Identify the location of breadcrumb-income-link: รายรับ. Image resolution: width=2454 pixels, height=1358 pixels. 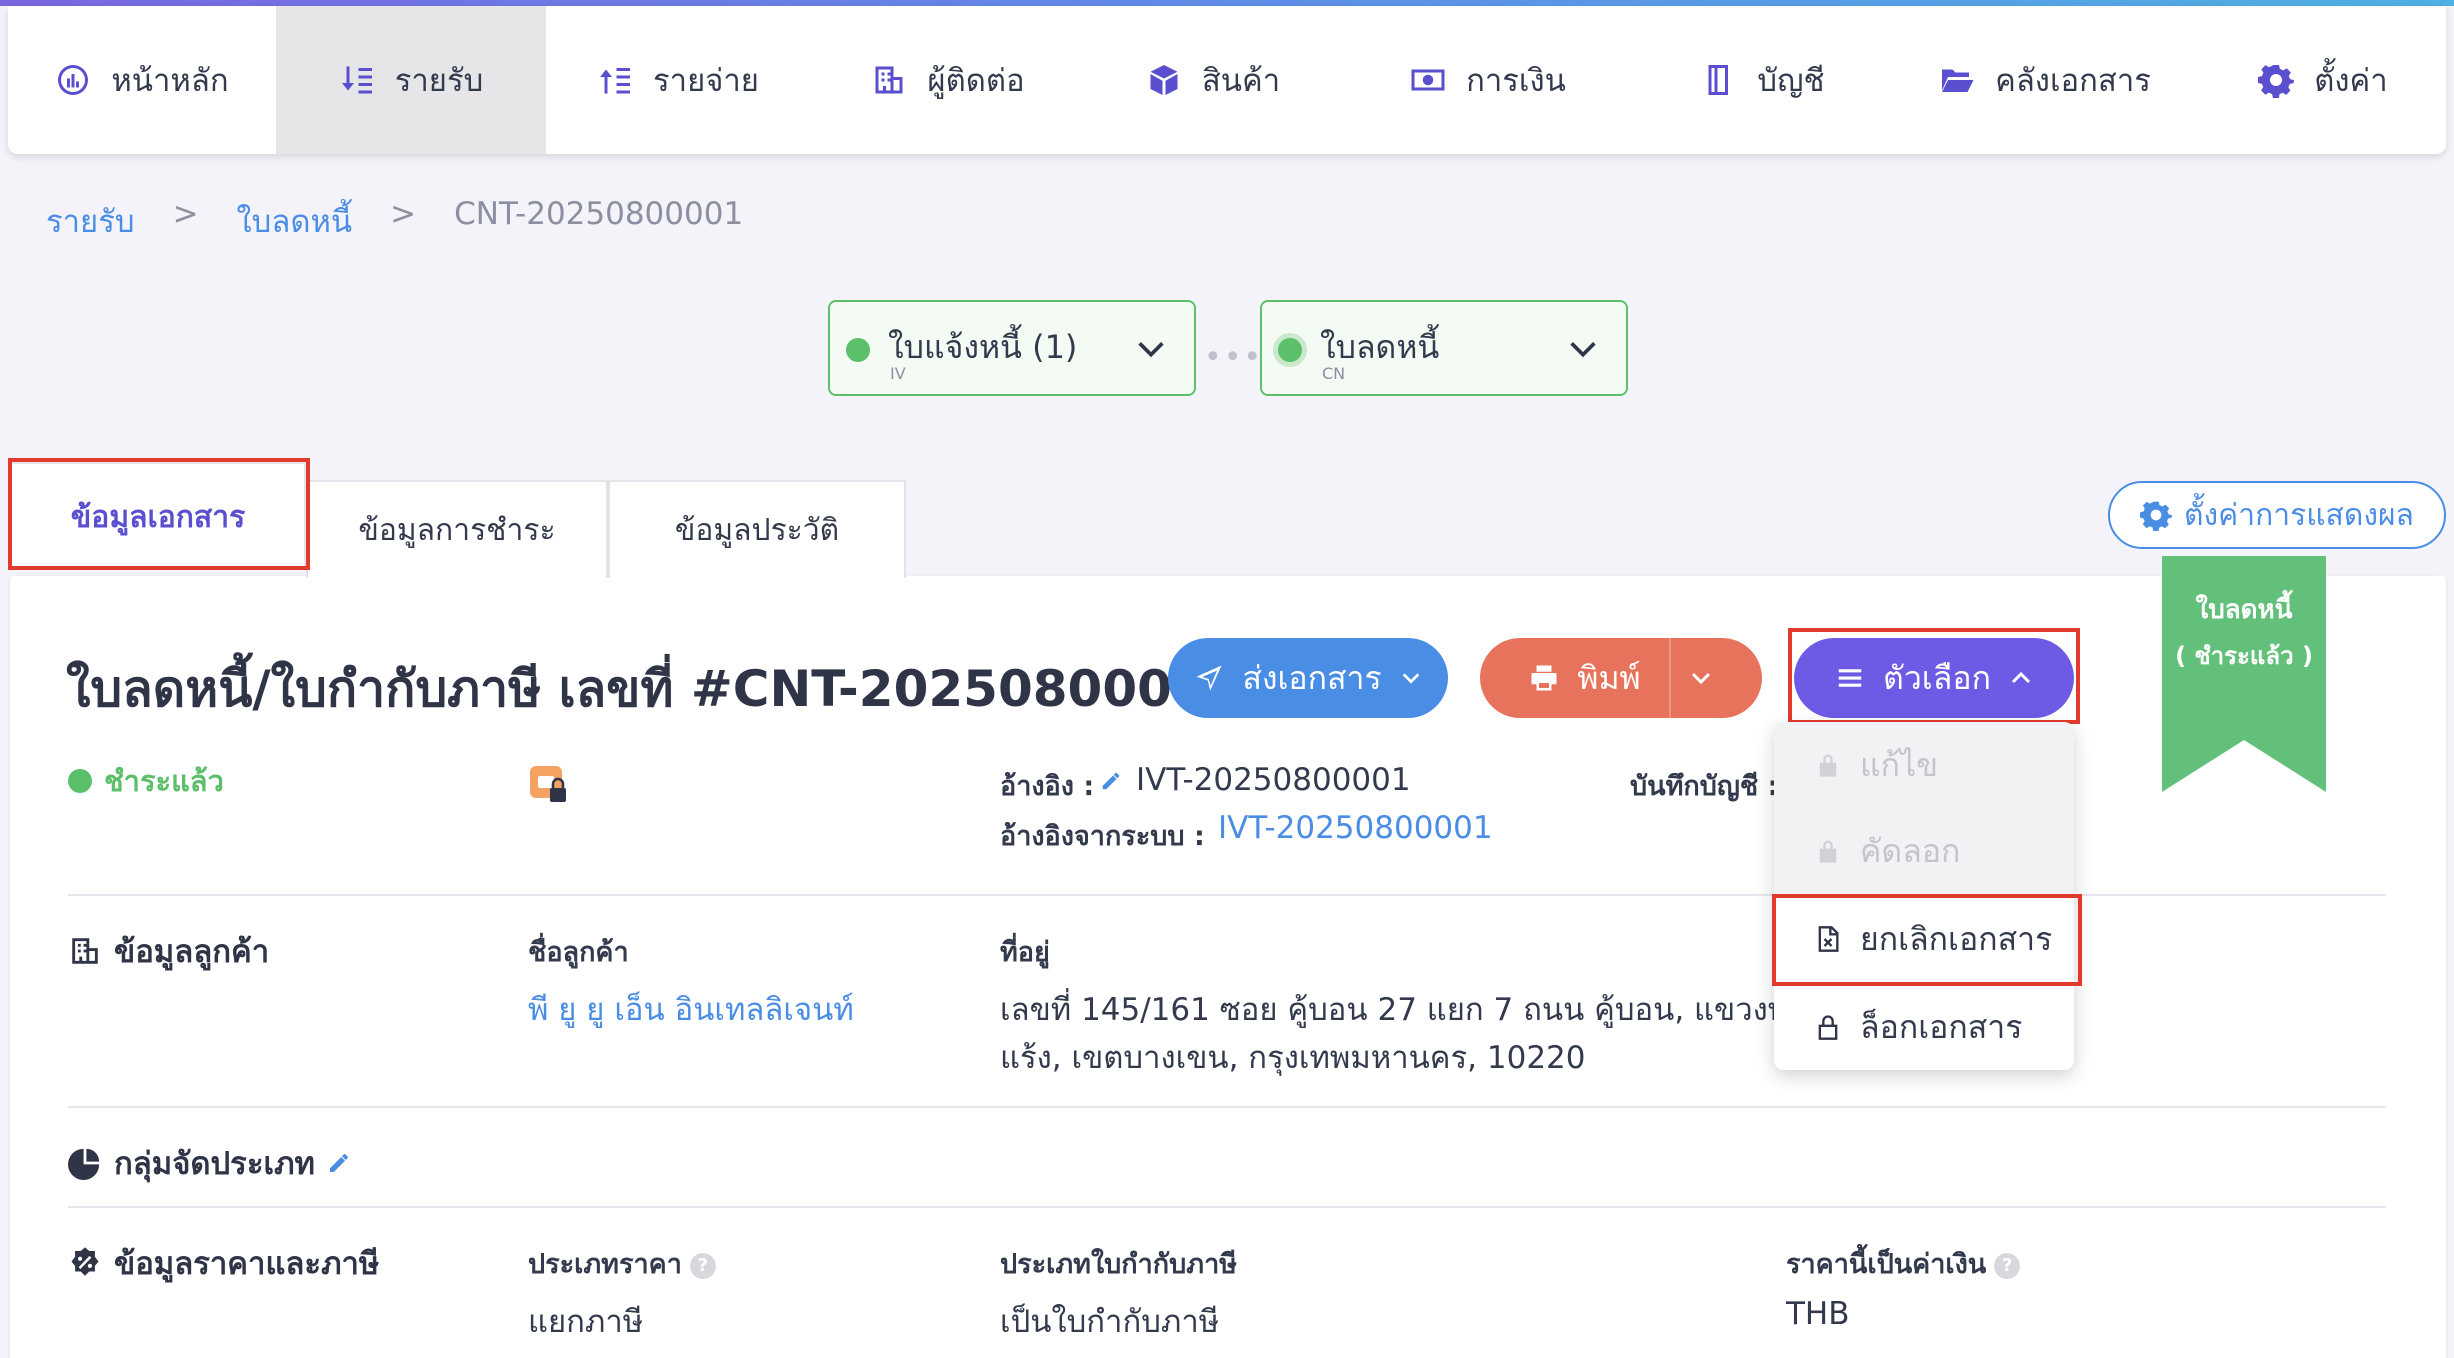
(90, 221).